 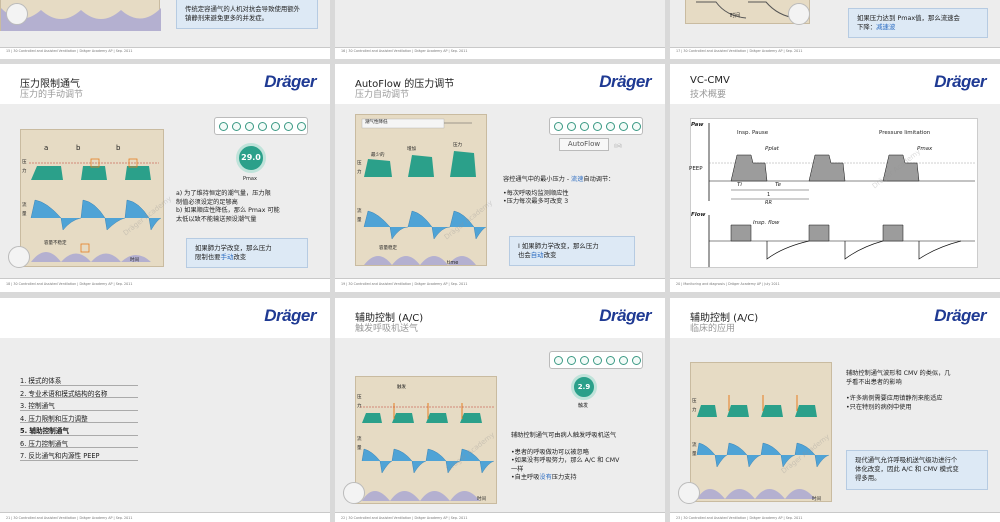 What do you see at coordinates (768, 203) in the screenshot?
I see `rr-label: RR` at bounding box center [768, 203].